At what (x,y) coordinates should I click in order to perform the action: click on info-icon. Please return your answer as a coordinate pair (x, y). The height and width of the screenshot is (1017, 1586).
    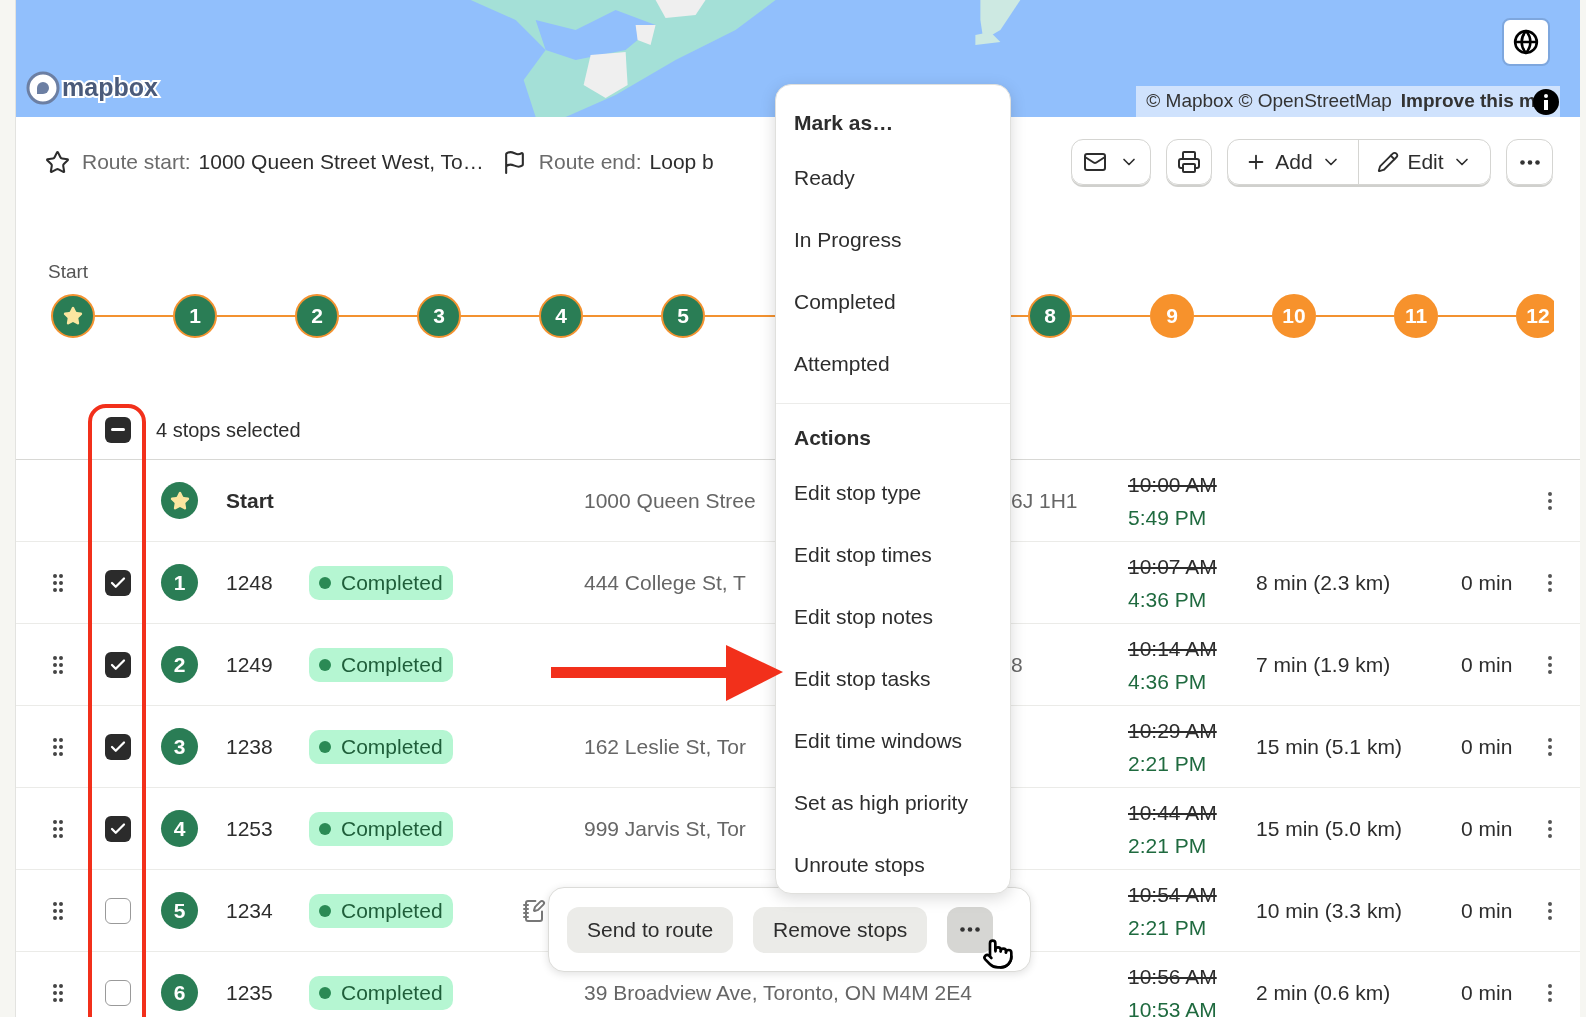
    Looking at the image, I should click on (1546, 101).